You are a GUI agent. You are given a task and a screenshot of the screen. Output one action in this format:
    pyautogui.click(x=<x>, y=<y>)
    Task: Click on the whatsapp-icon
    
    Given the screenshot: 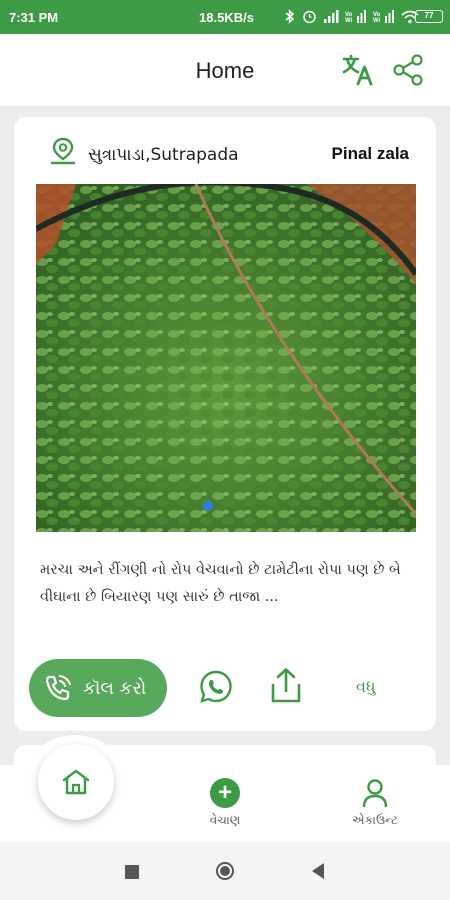 What is the action you would take?
    pyautogui.click(x=216, y=686)
    